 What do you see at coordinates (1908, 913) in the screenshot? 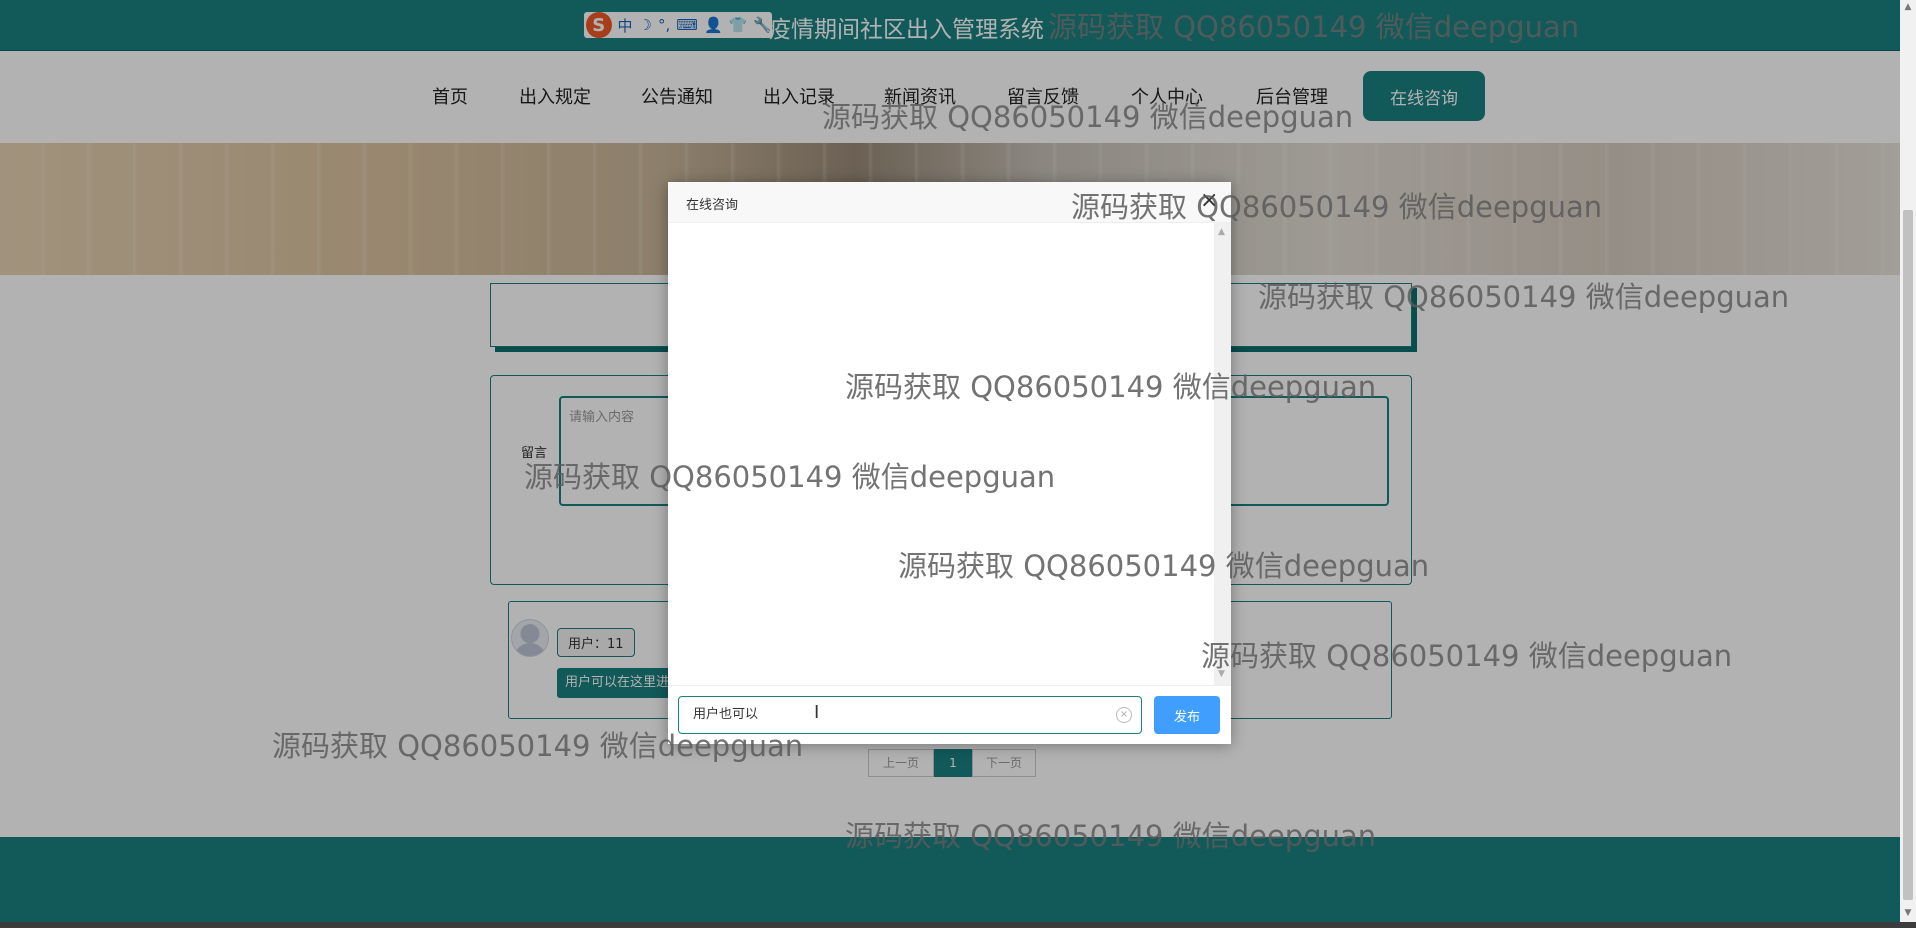
I see `scroll-down-icon: ▼` at bounding box center [1908, 913].